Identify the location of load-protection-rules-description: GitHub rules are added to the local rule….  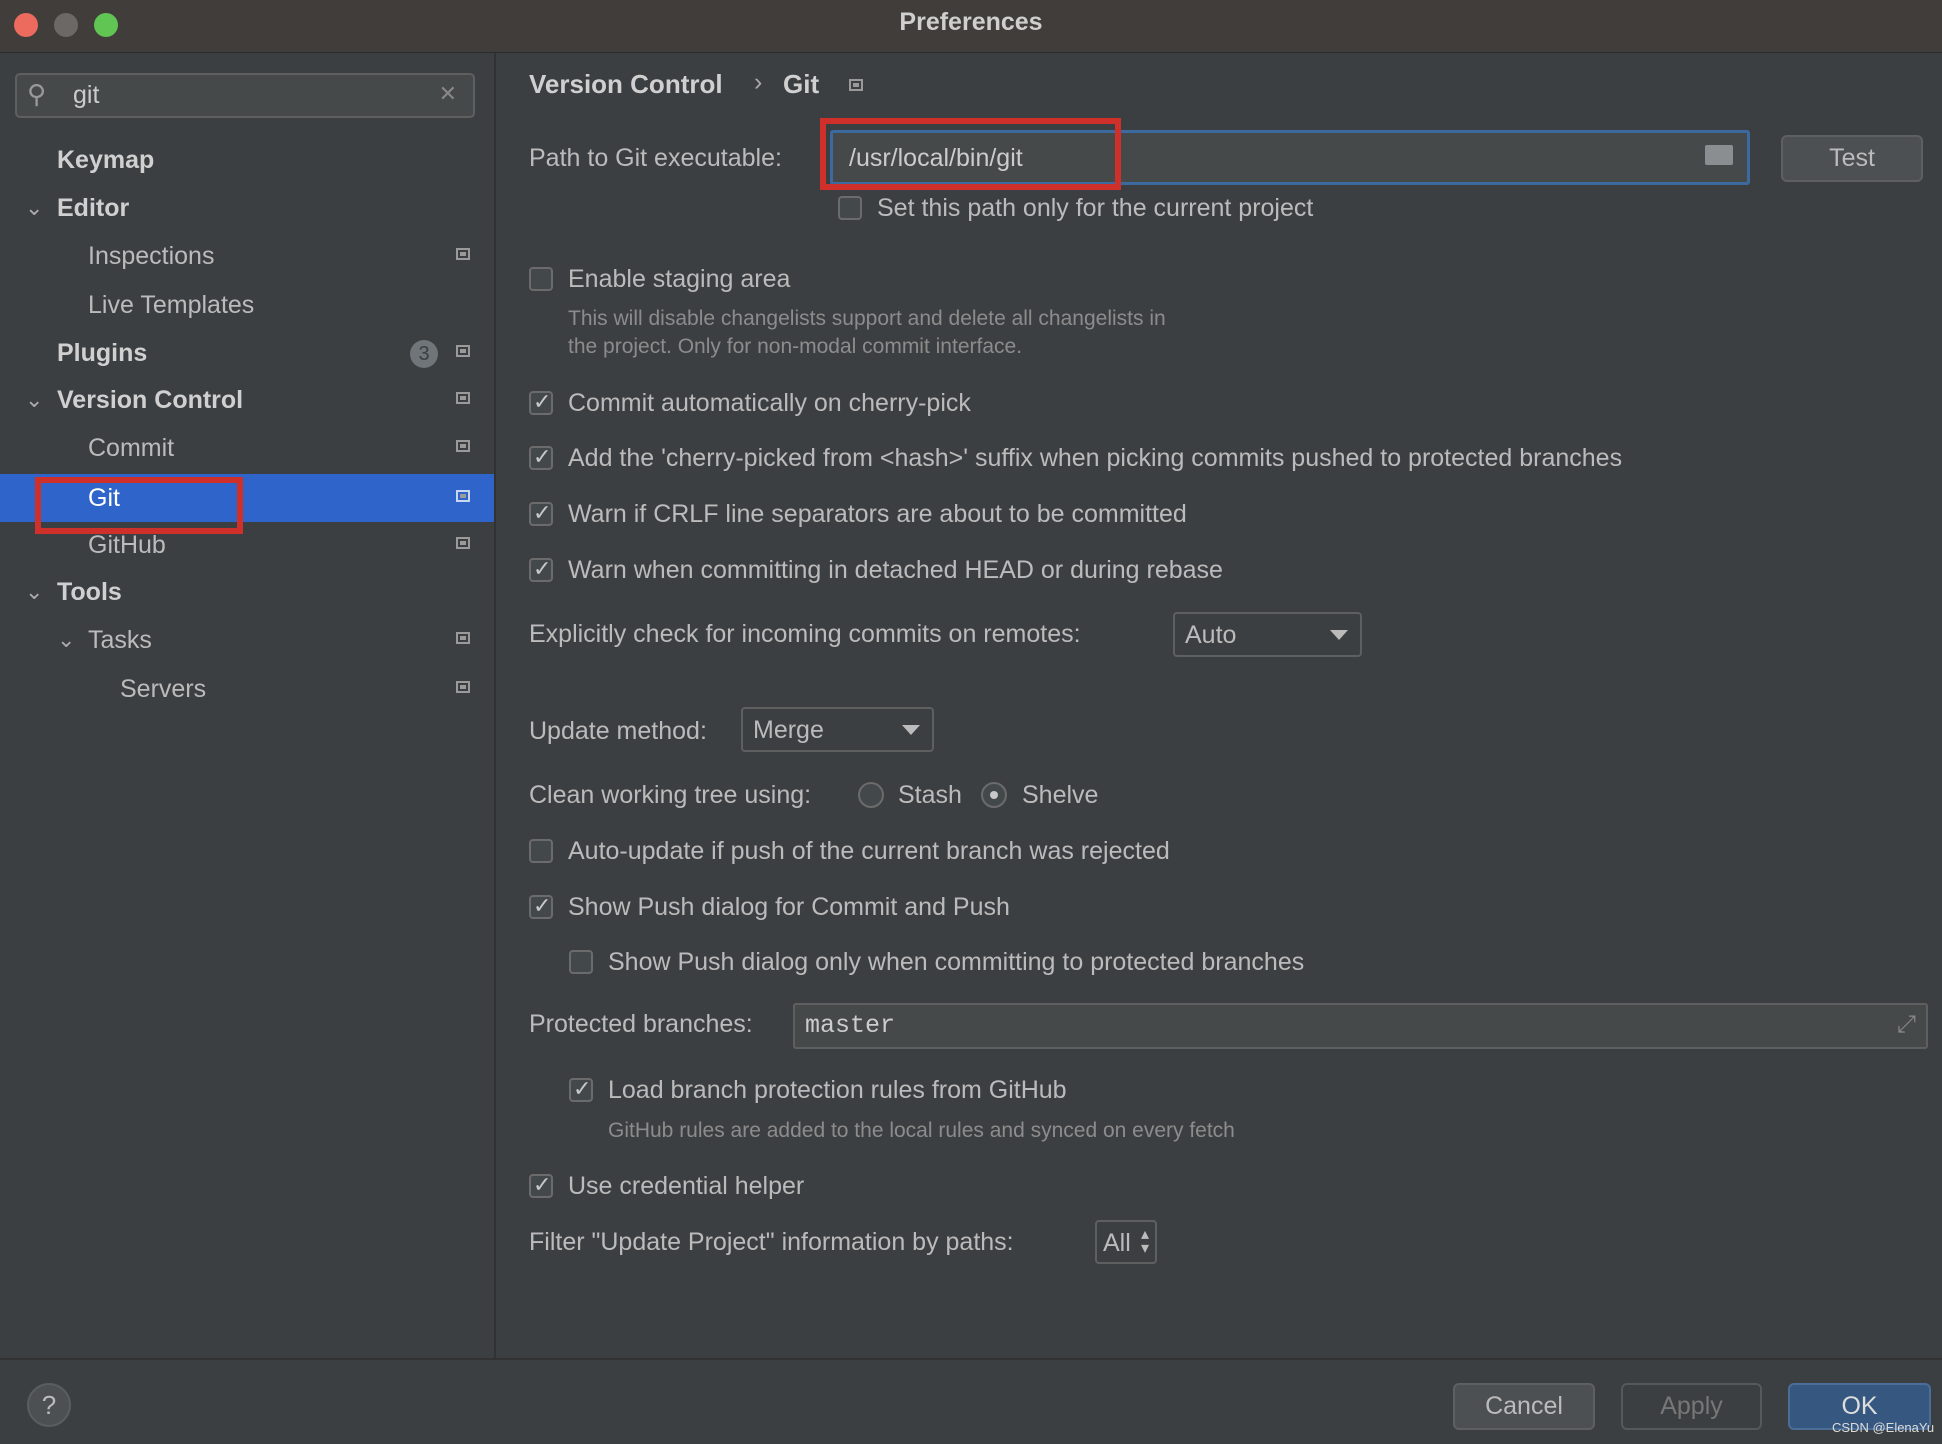
(921, 1130).